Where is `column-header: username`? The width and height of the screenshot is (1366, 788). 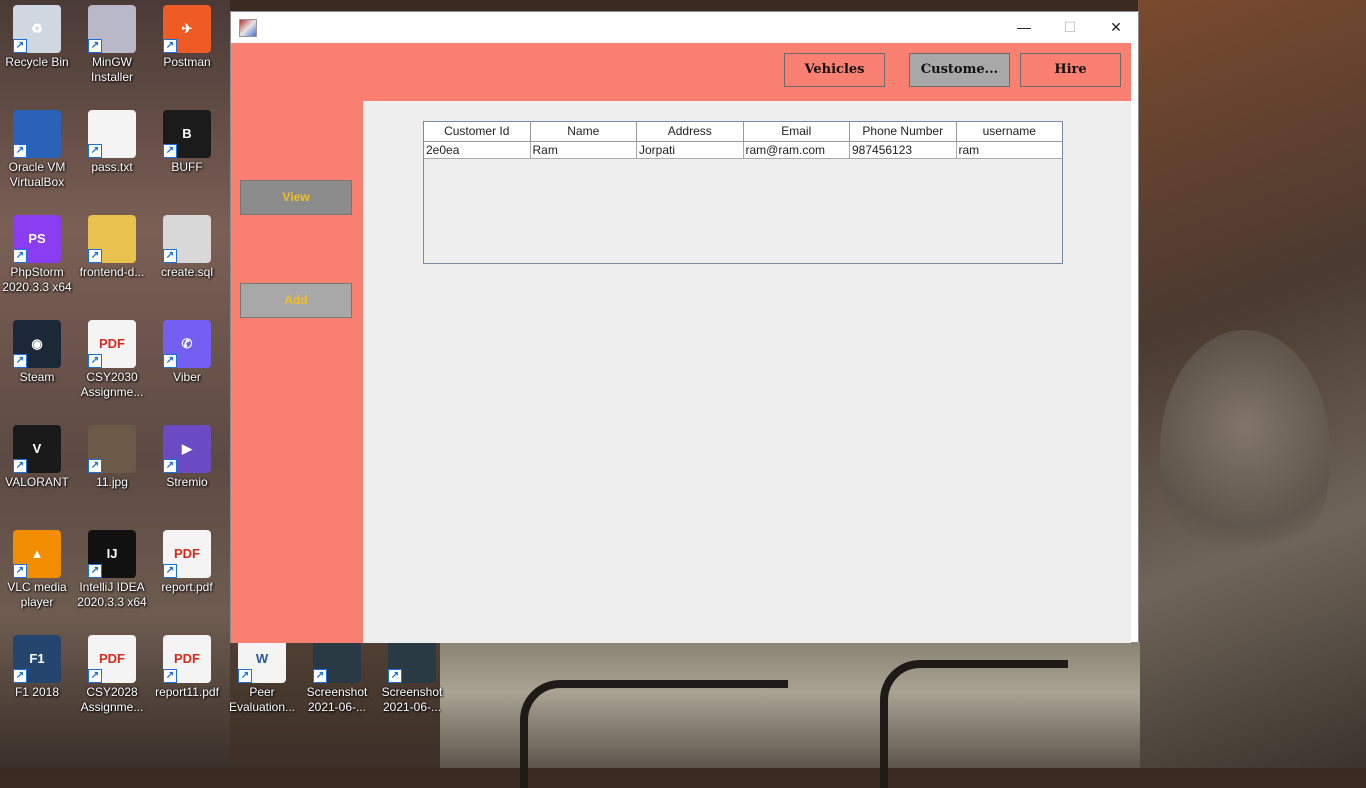
column-header: username is located at coordinates (1010, 131).